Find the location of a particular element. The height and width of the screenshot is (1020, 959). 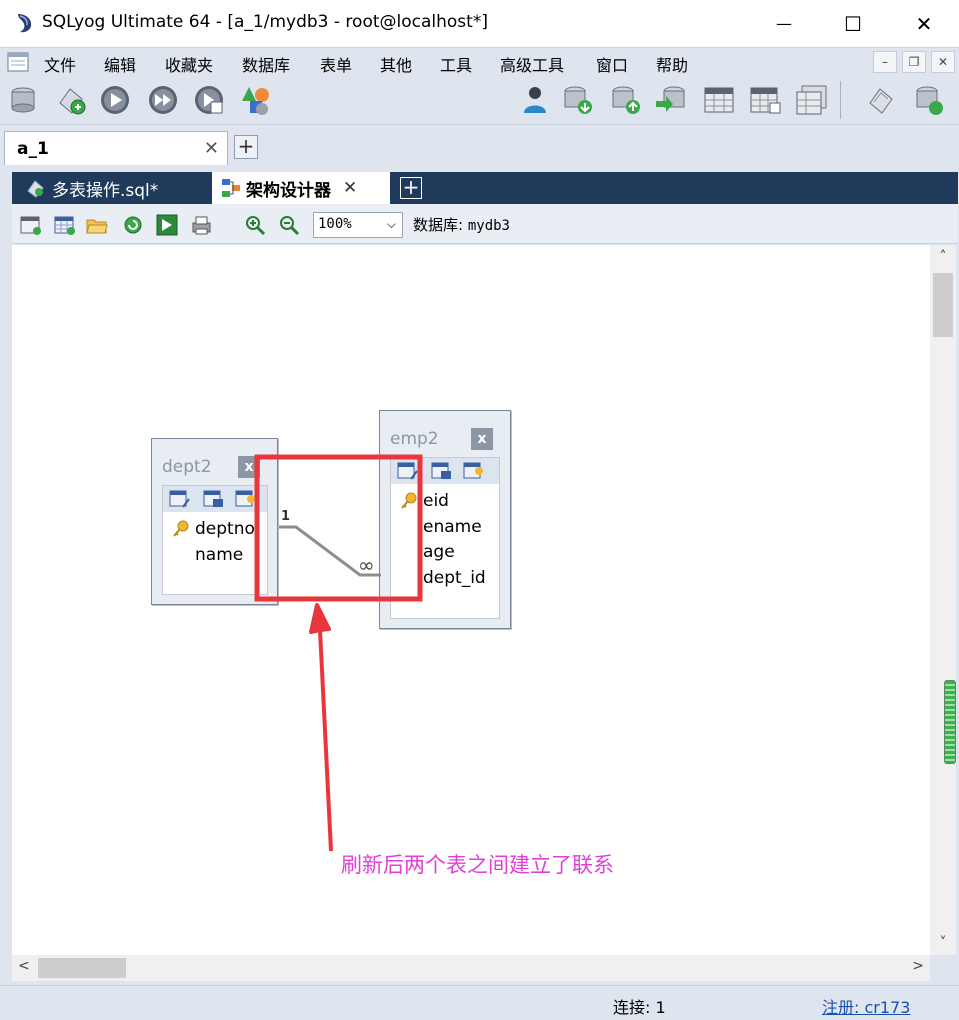

menu-file: 文件 is located at coordinates (60, 64).